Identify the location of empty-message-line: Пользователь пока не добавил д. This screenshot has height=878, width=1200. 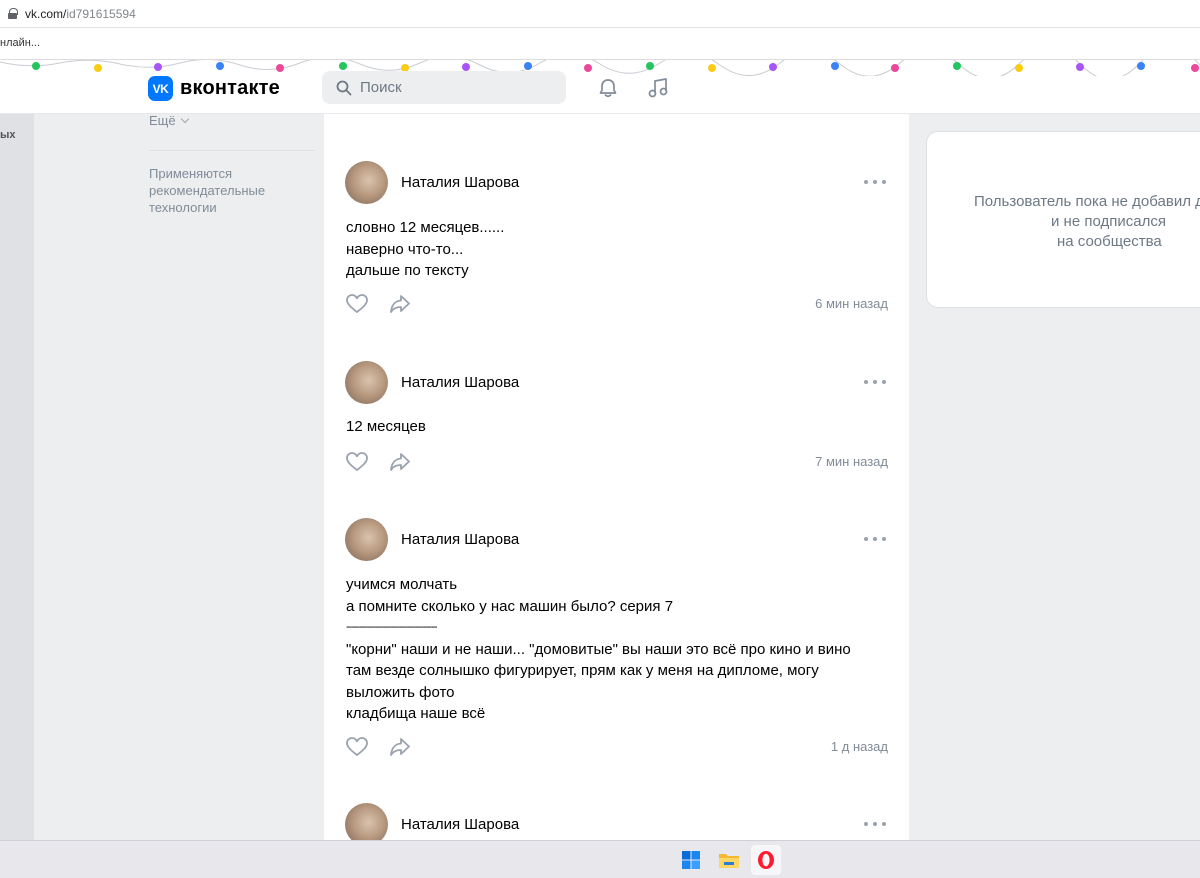
(1087, 201).